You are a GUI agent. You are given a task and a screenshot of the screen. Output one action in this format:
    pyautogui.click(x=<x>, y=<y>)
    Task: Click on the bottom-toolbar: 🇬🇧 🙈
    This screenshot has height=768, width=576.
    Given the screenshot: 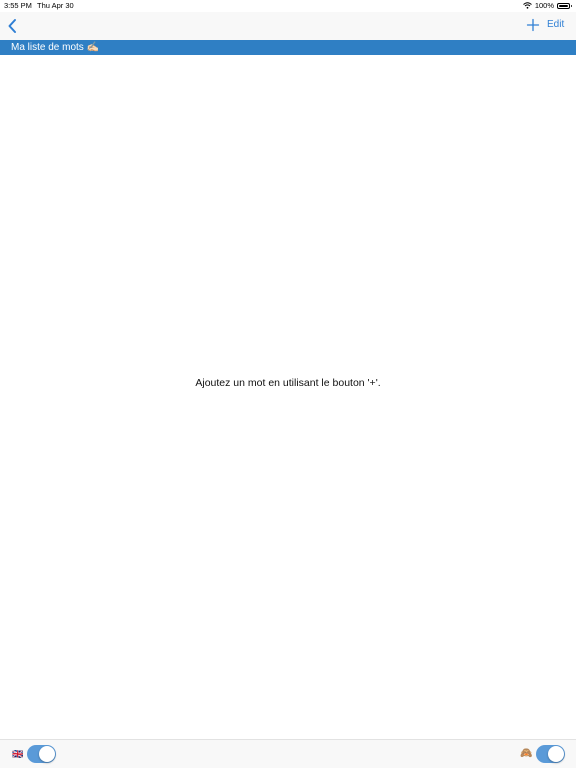 What is the action you would take?
    pyautogui.click(x=288, y=753)
    